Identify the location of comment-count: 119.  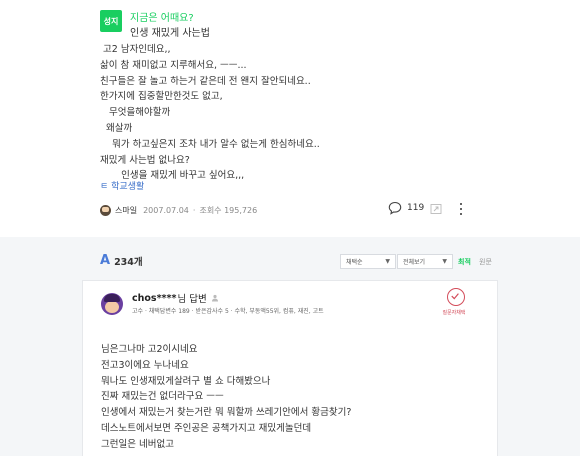
(416, 208).